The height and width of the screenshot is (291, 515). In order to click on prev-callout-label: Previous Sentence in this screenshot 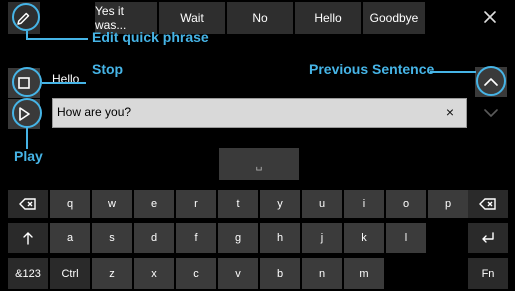, I will do `click(372, 69)`.